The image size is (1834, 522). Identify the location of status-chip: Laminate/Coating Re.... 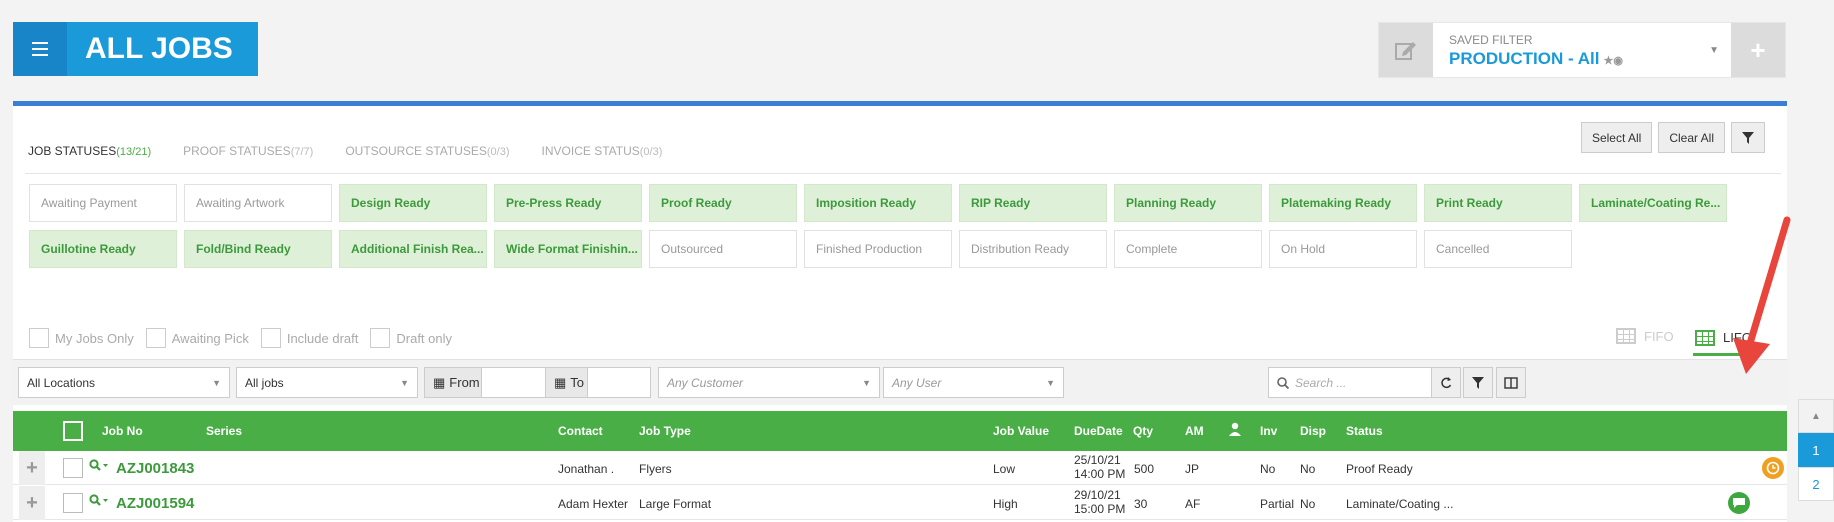
(1653, 203).